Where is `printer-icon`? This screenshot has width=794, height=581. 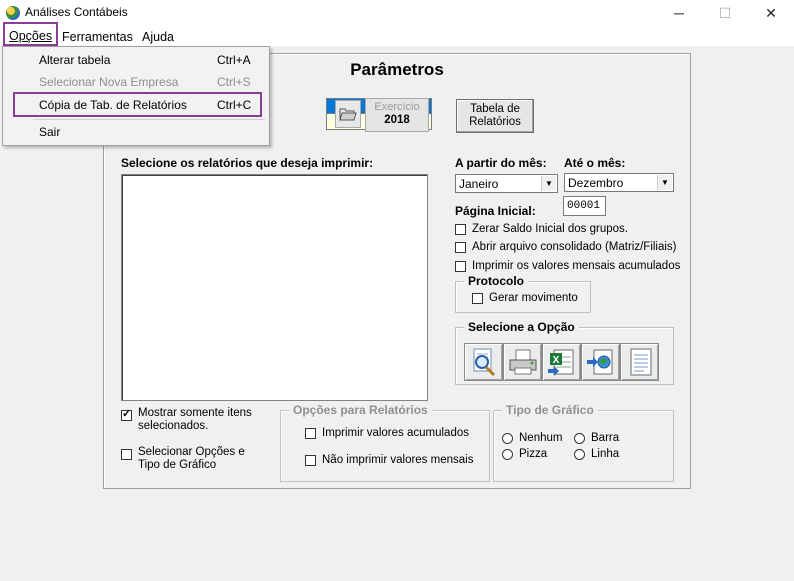 printer-icon is located at coordinates (522, 362).